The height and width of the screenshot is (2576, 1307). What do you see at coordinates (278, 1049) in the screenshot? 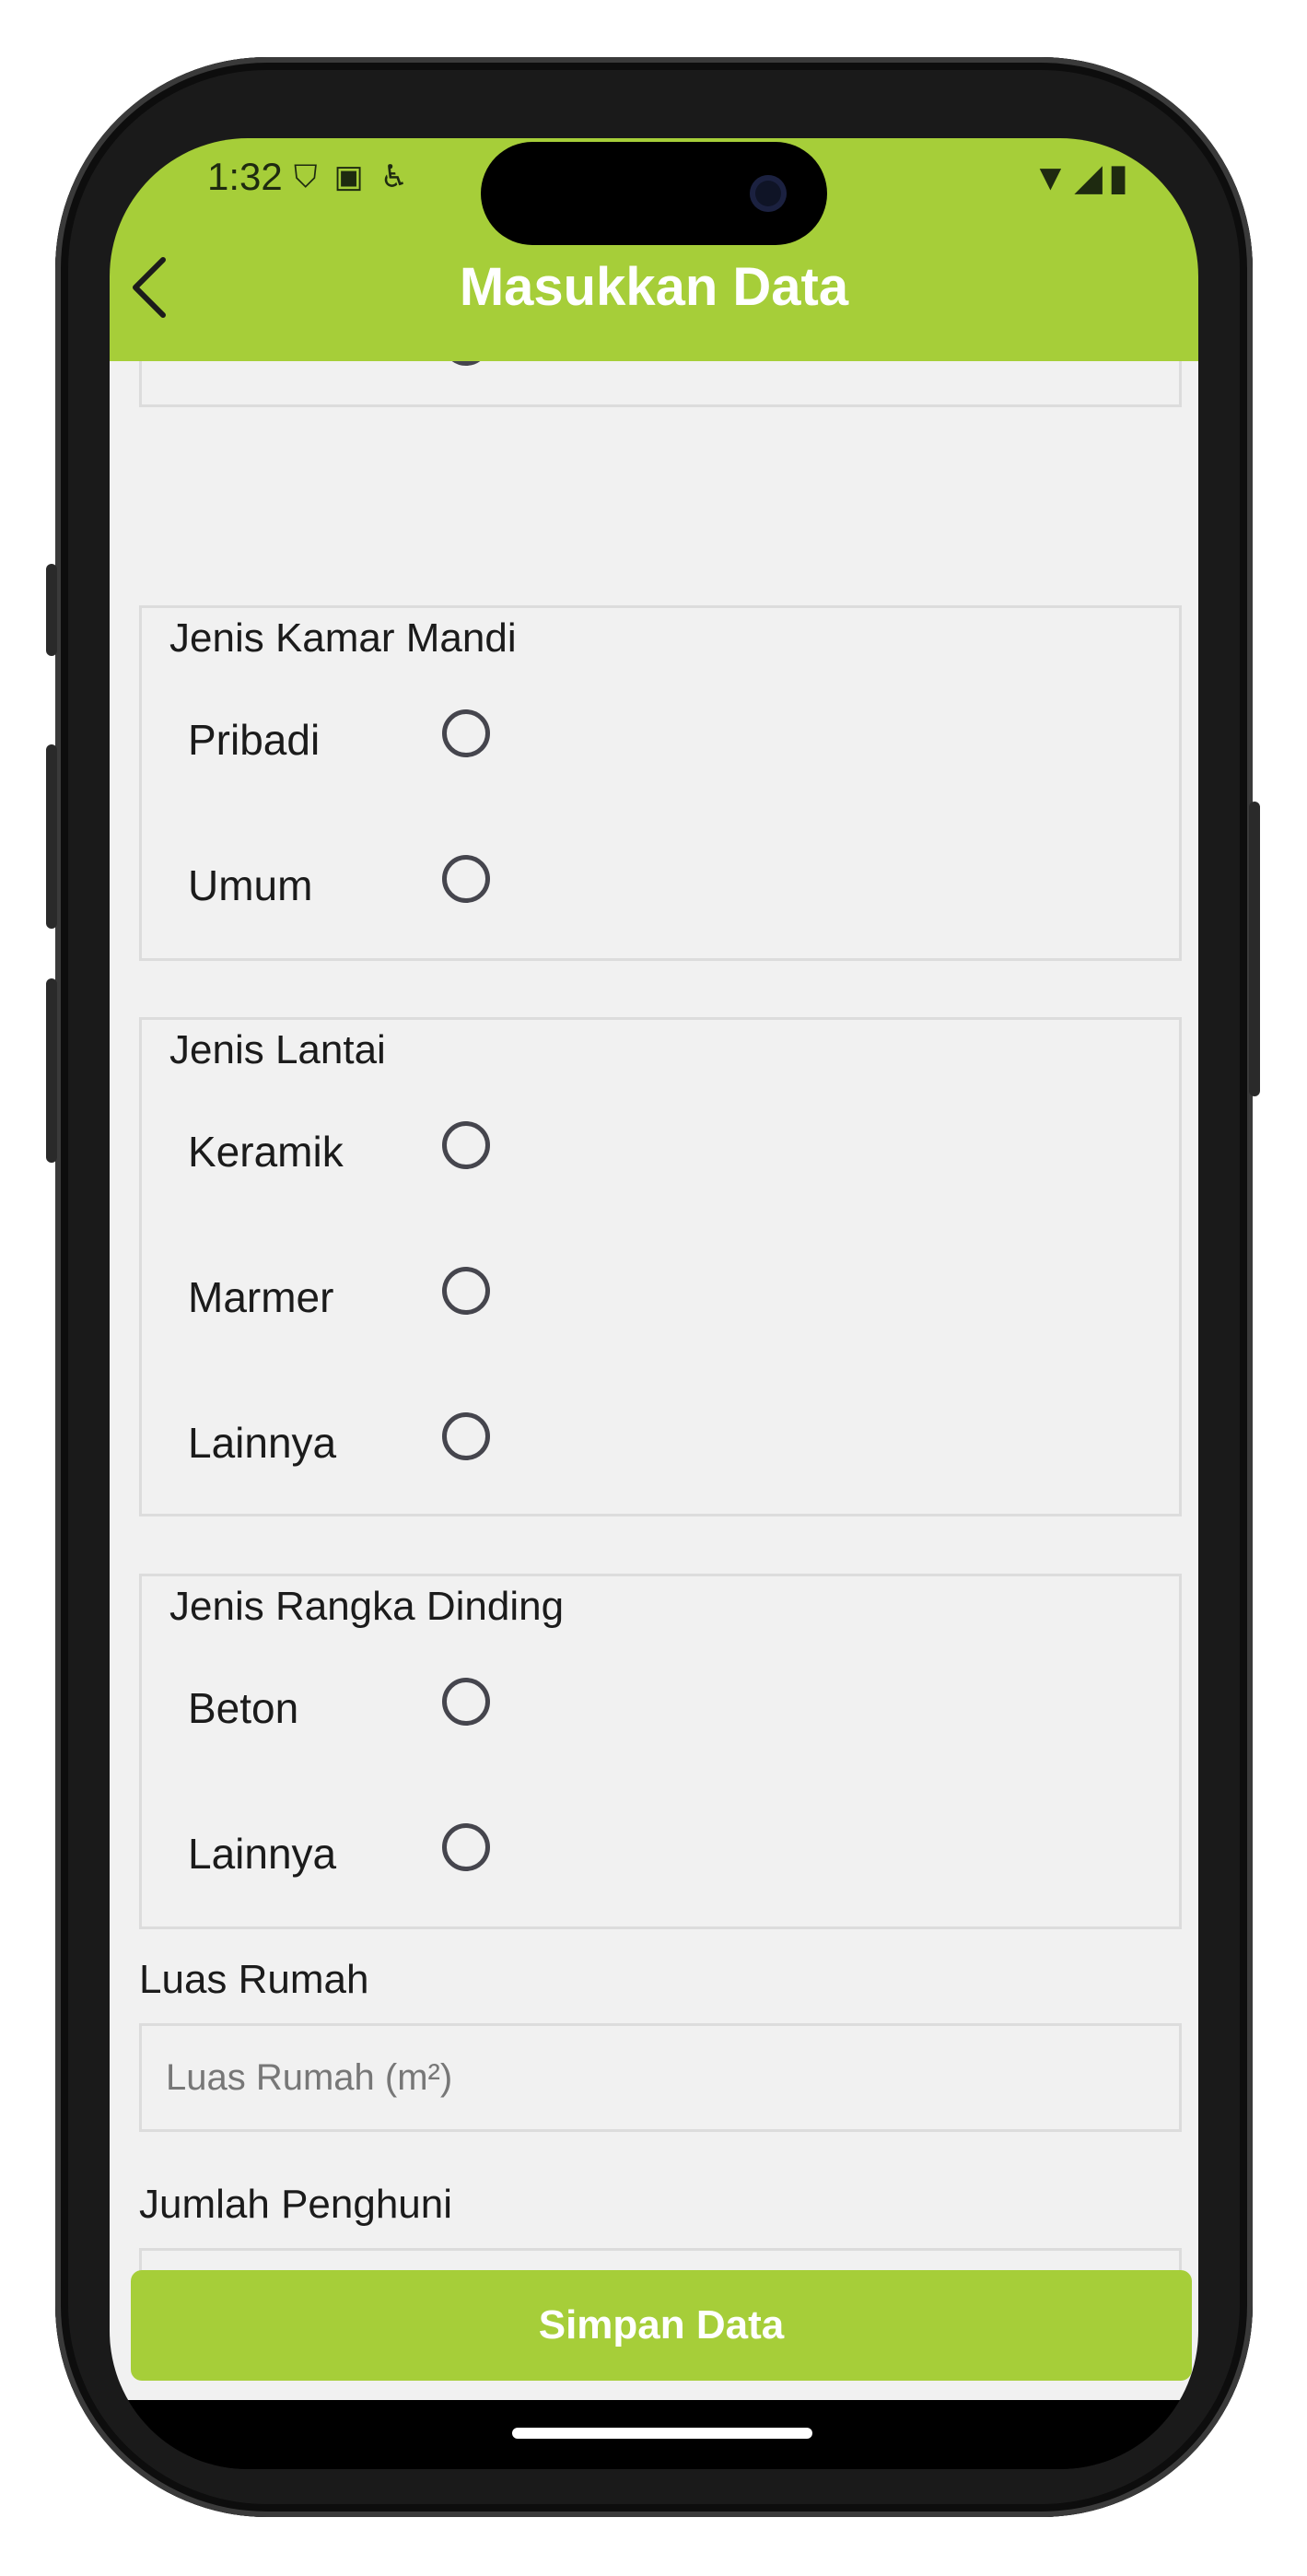
I see `group-title: Jenis Lantai` at bounding box center [278, 1049].